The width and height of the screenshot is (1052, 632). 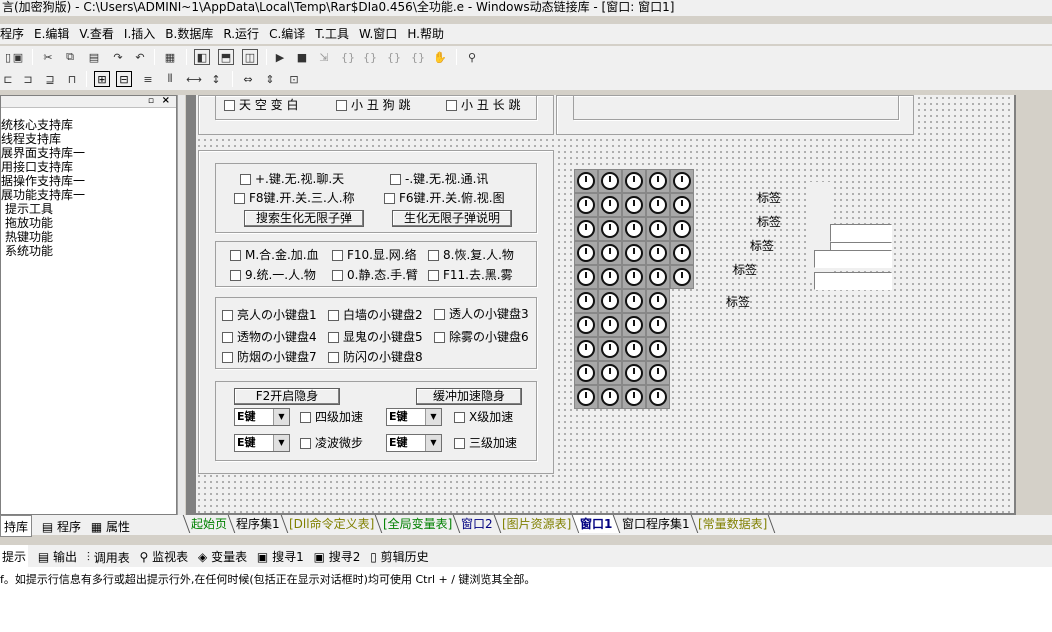 What do you see at coordinates (57, 557) in the screenshot?
I see `tab-output: ▤ 输出` at bounding box center [57, 557].